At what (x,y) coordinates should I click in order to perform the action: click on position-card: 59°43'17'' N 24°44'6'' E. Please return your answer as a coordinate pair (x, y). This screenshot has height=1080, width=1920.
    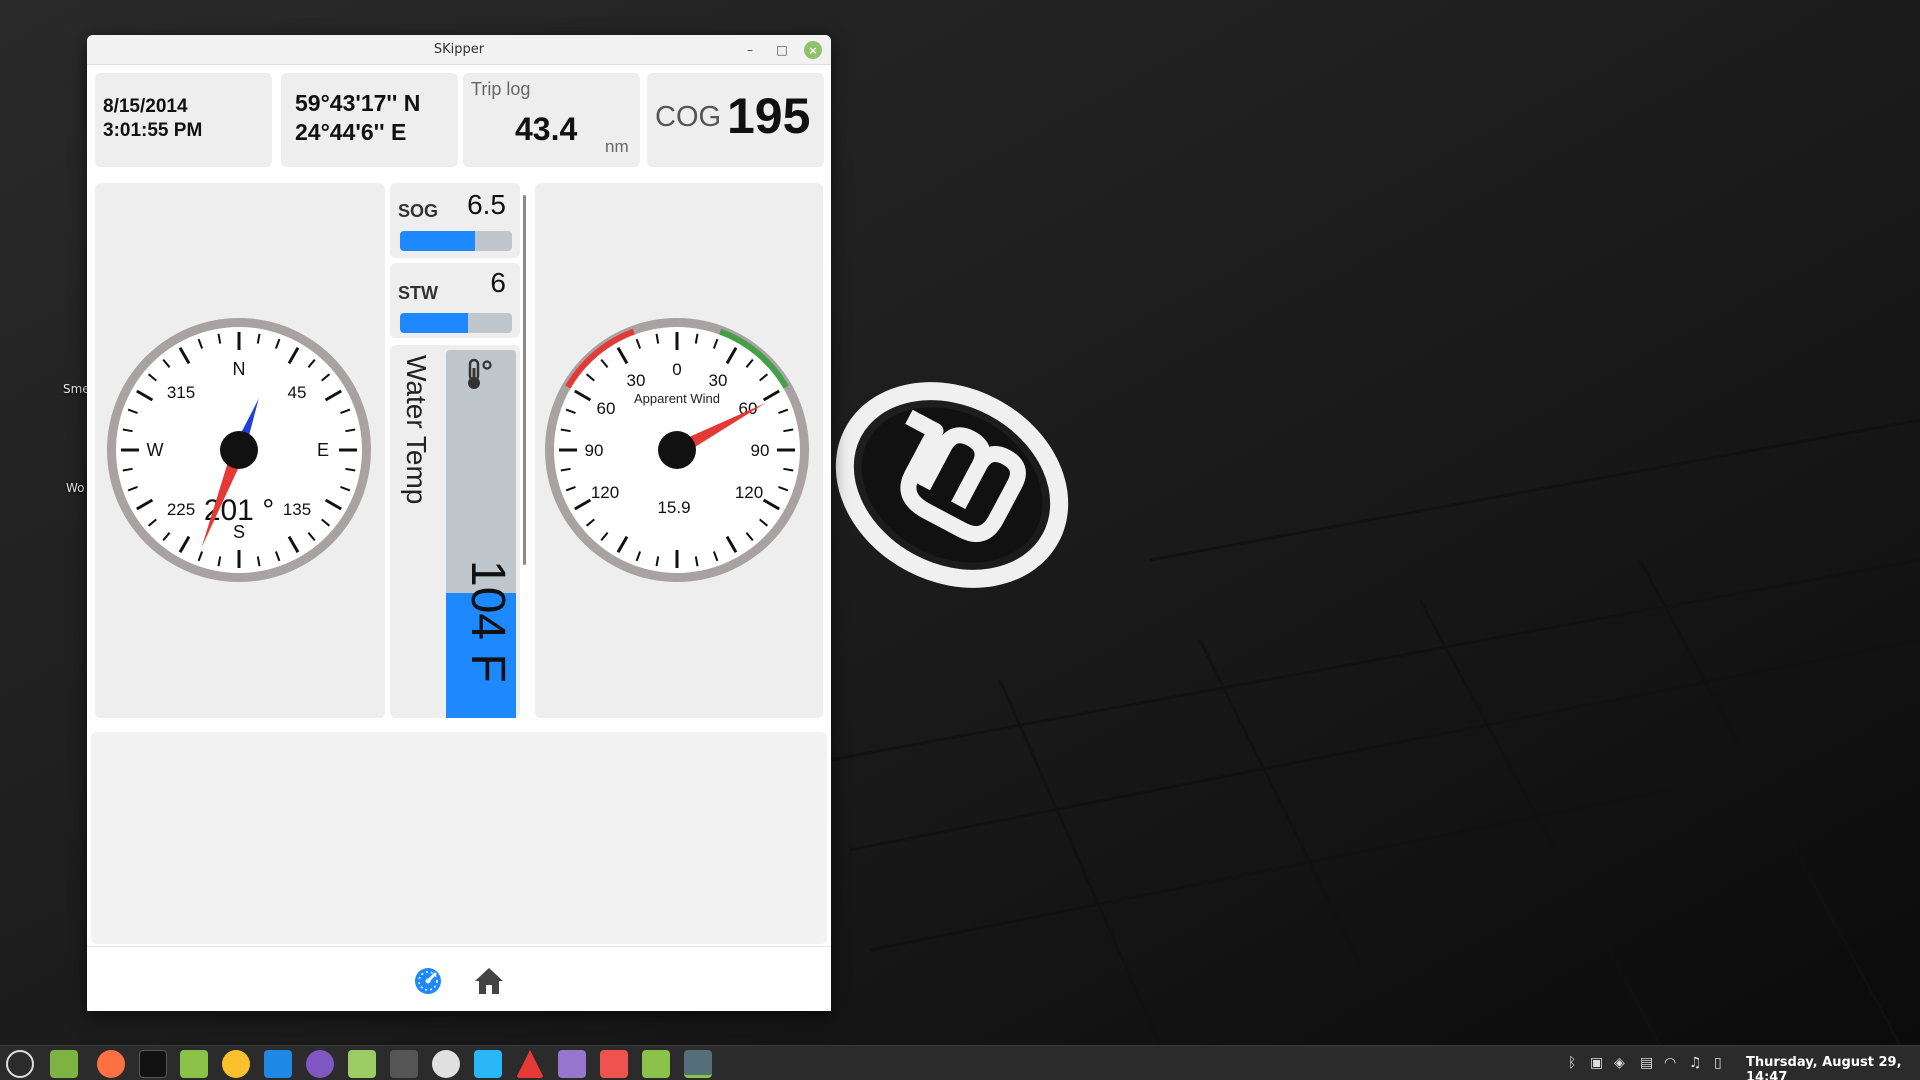
    Looking at the image, I should click on (369, 120).